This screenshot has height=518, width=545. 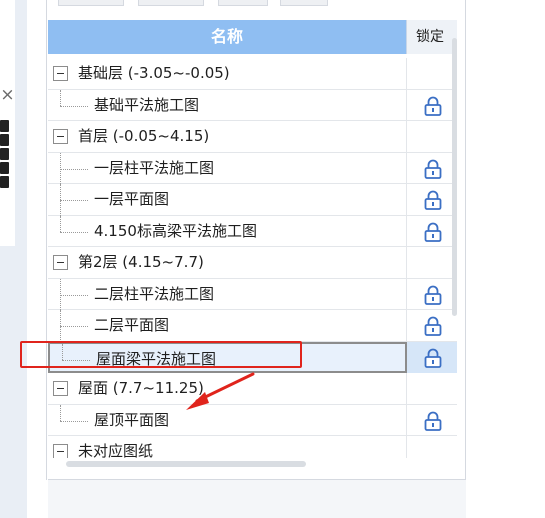 I want to click on tree-group-row: 第2层 (4.15~7.7), so click(x=252, y=263).